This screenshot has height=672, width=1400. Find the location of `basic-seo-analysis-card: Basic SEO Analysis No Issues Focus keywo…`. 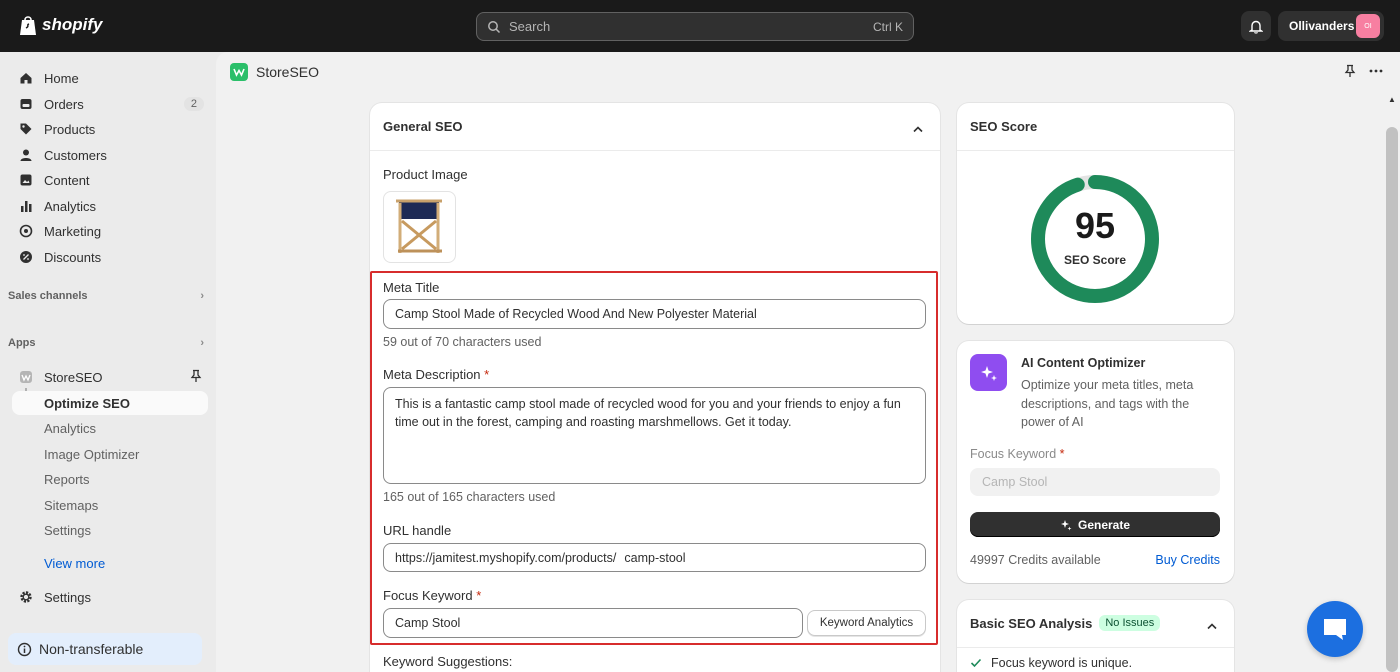

basic-seo-analysis-card: Basic SEO Analysis No Issues Focus keywo… is located at coordinates (1095, 636).